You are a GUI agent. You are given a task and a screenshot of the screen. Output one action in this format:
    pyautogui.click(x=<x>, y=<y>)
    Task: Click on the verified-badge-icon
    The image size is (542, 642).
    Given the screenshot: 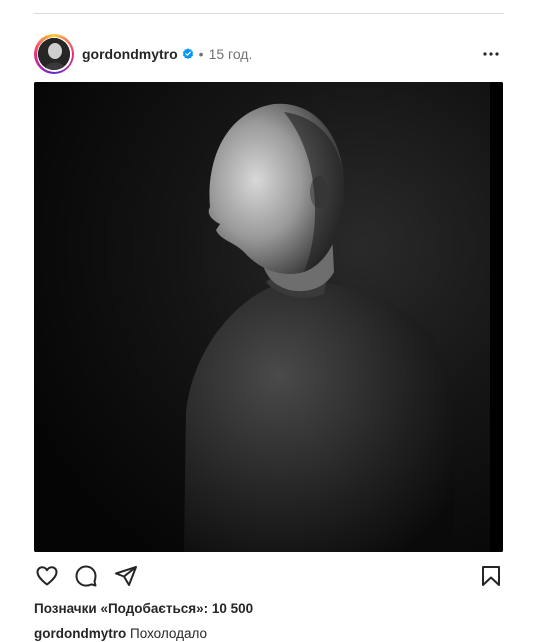 What is the action you would take?
    pyautogui.click(x=188, y=54)
    